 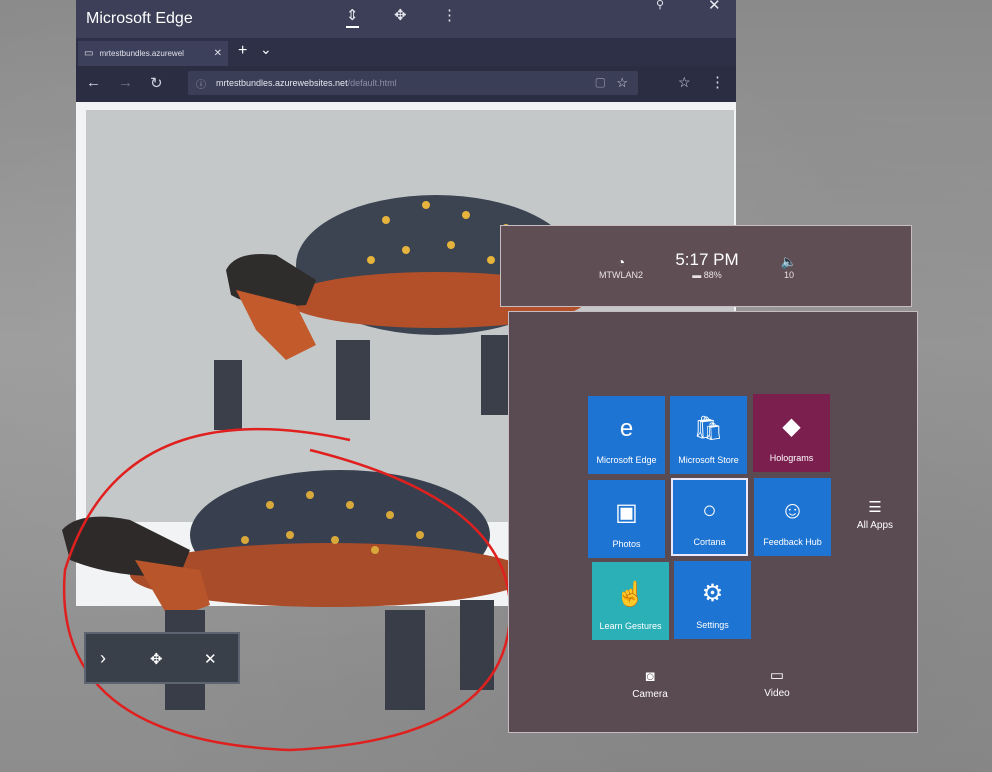 What do you see at coordinates (709, 542) in the screenshot?
I see `tile-label: Cortana` at bounding box center [709, 542].